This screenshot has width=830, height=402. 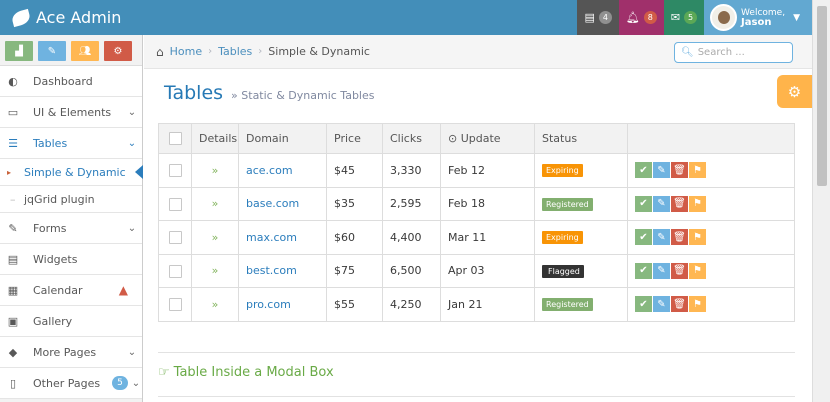 What do you see at coordinates (85, 51) in the screenshot?
I see `users-icon: 👥︎` at bounding box center [85, 51].